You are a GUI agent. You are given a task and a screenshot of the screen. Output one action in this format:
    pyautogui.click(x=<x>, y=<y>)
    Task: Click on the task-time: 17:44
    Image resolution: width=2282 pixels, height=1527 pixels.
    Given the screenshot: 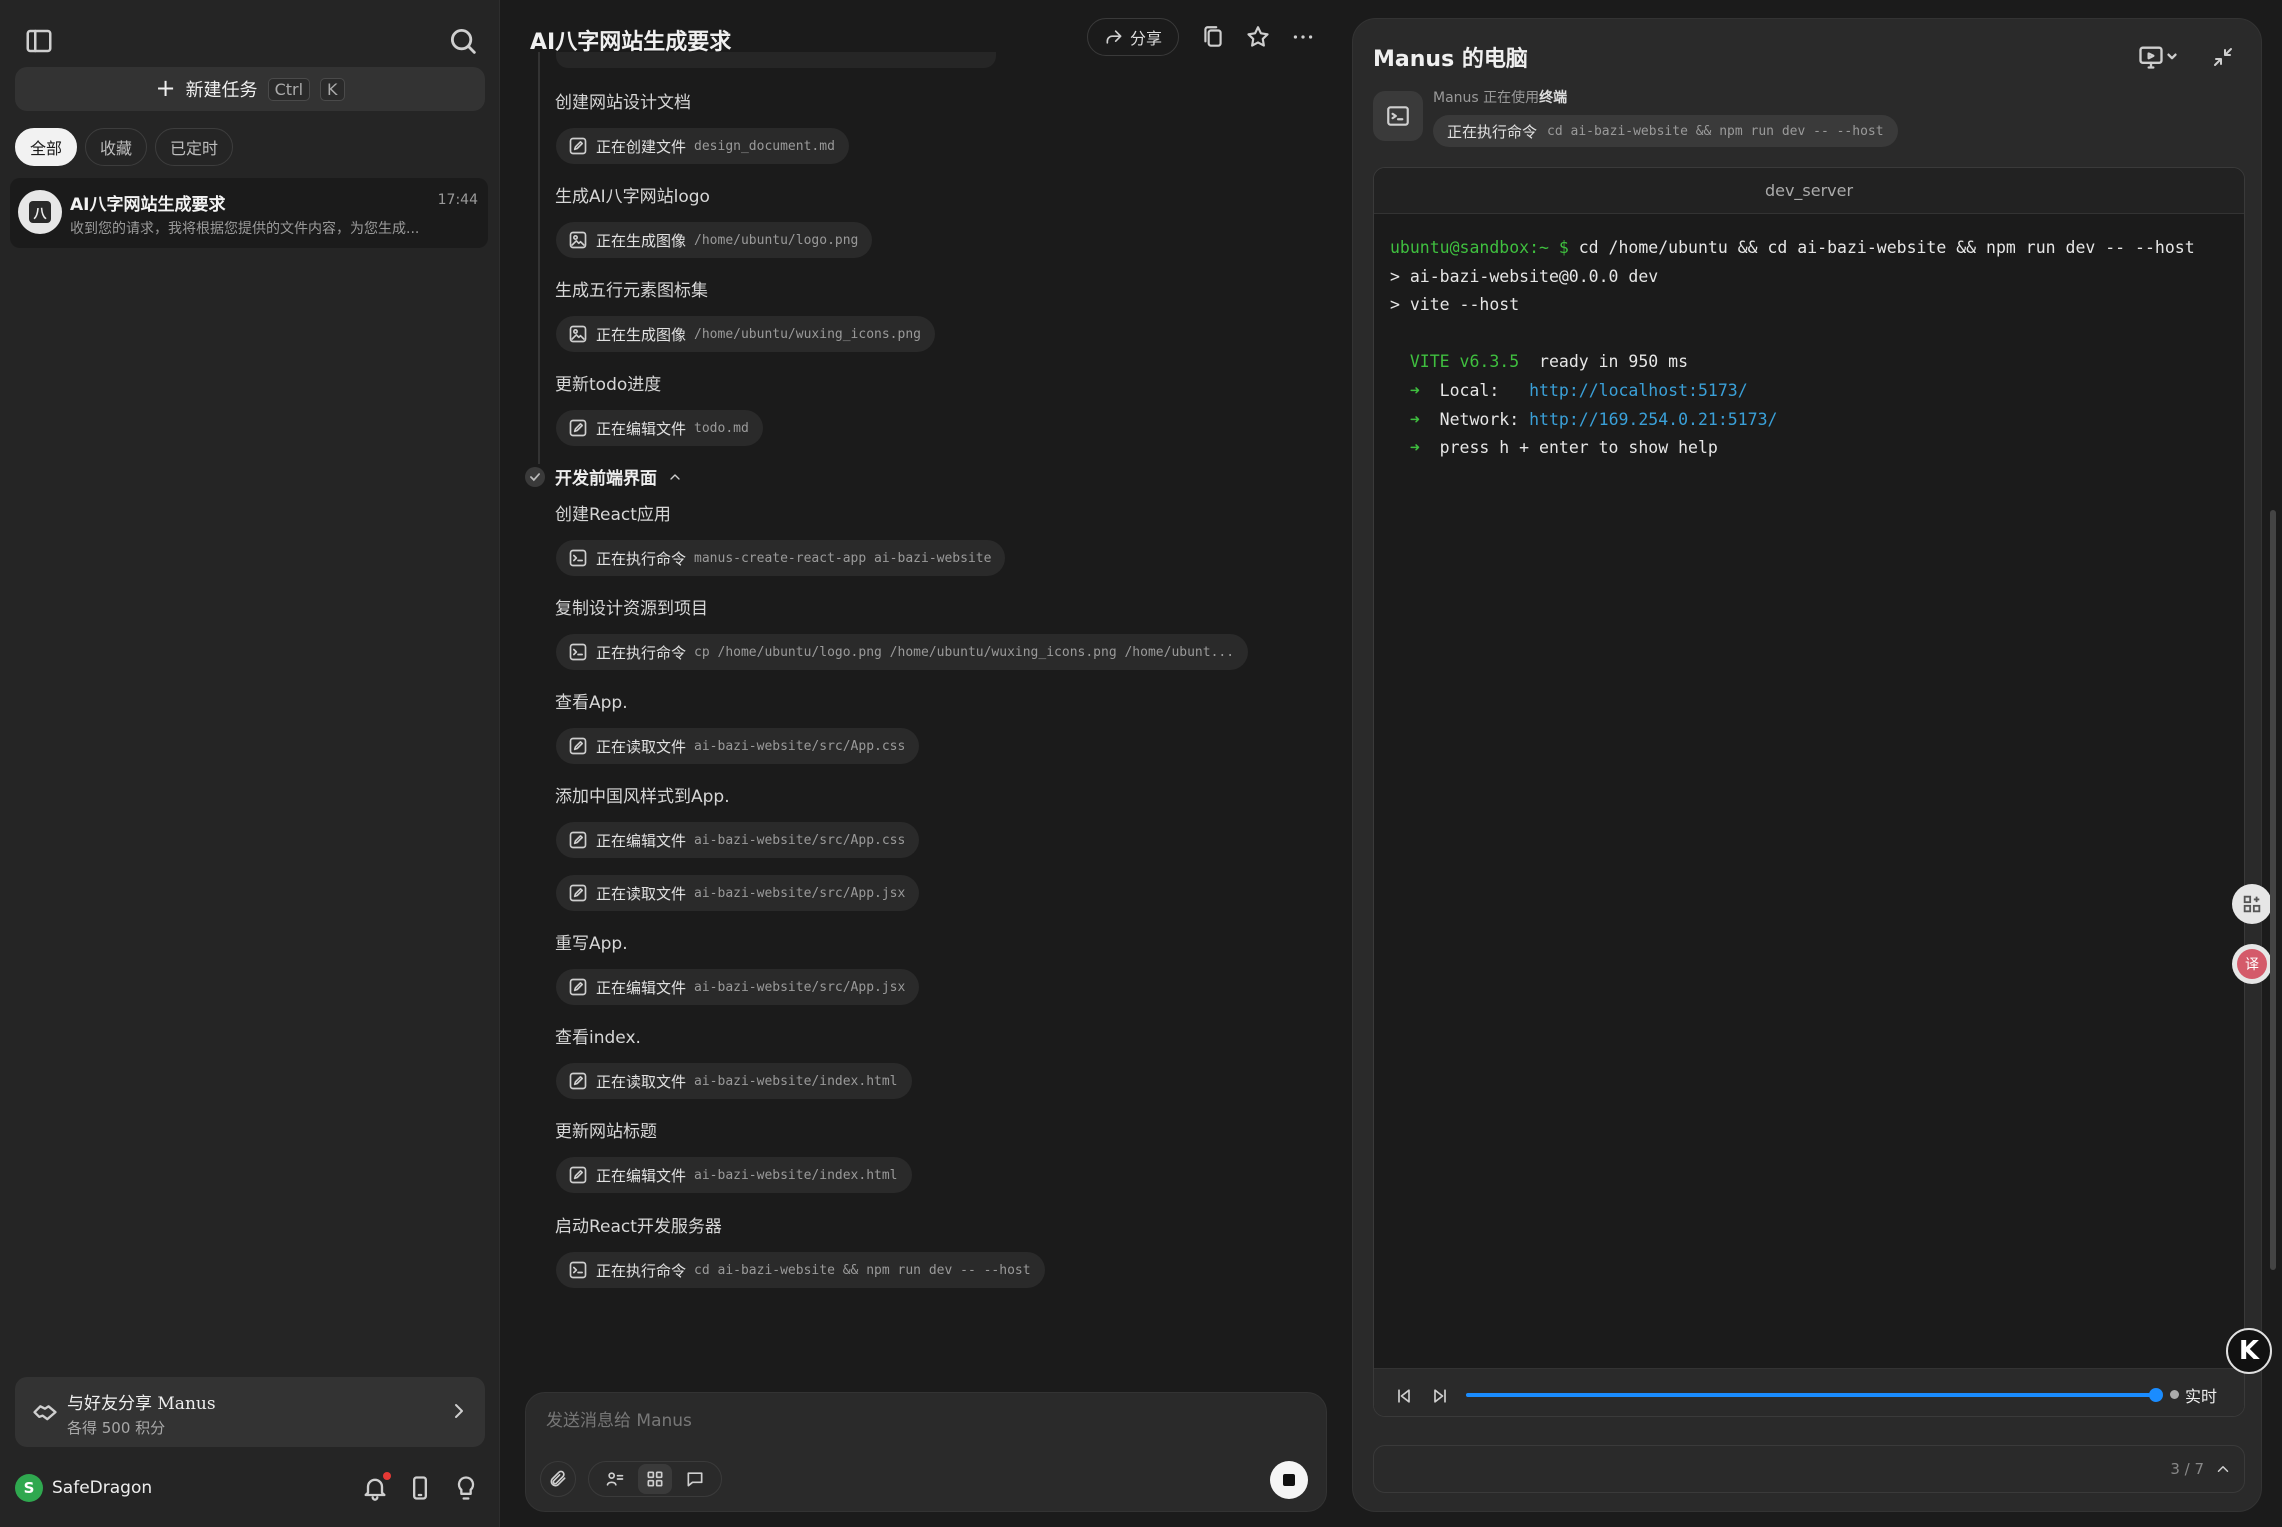 What is the action you would take?
    pyautogui.click(x=457, y=200)
    